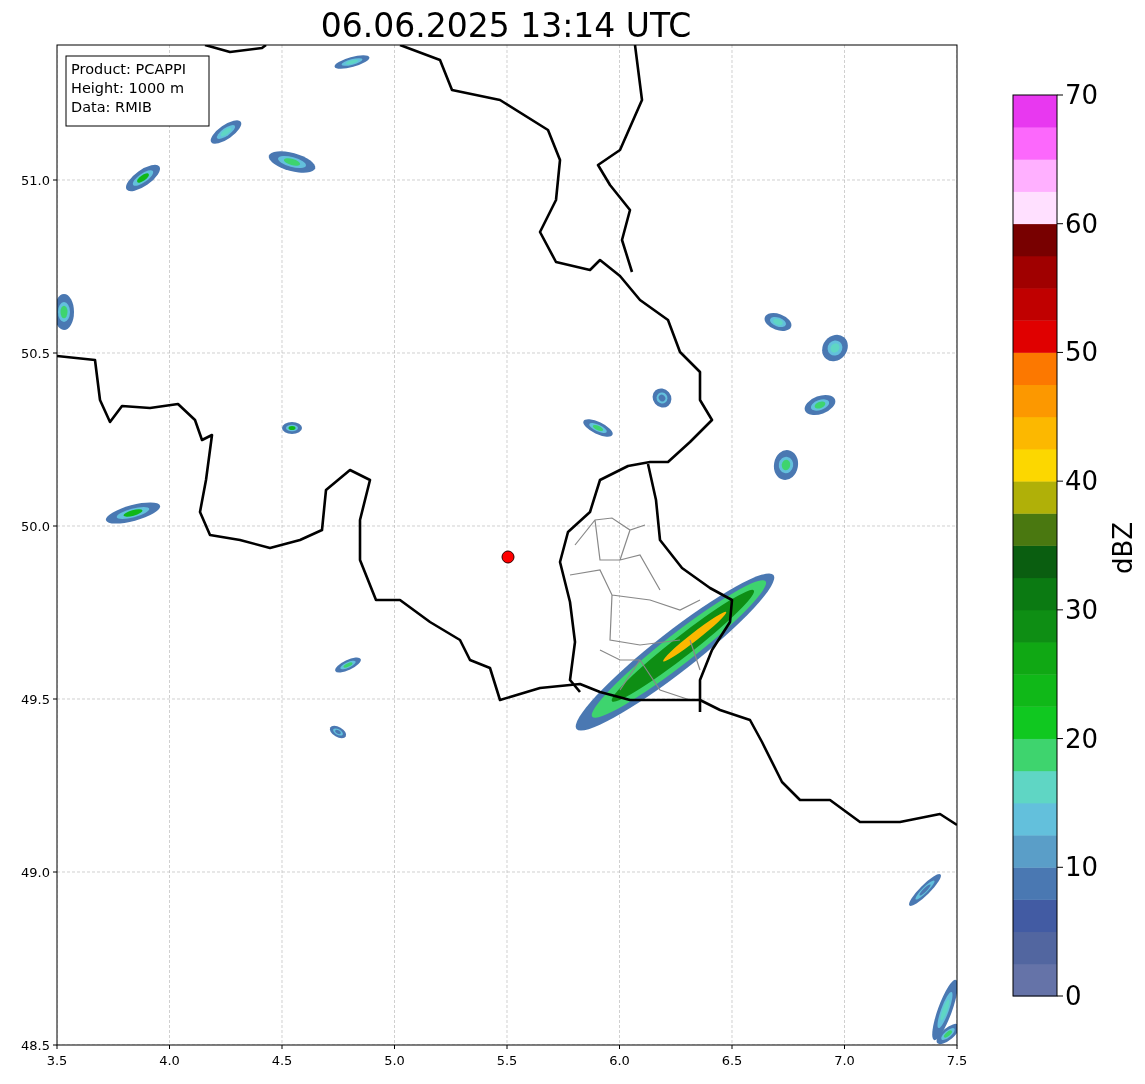 The width and height of the screenshot is (1145, 1084). What do you see at coordinates (1082, 352) in the screenshot?
I see `colorbar-tick-label: 50` at bounding box center [1082, 352].